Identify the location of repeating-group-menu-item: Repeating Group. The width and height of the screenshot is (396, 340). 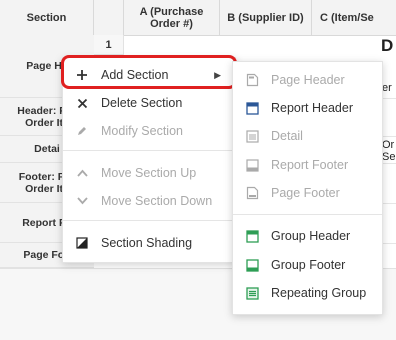
(307, 293).